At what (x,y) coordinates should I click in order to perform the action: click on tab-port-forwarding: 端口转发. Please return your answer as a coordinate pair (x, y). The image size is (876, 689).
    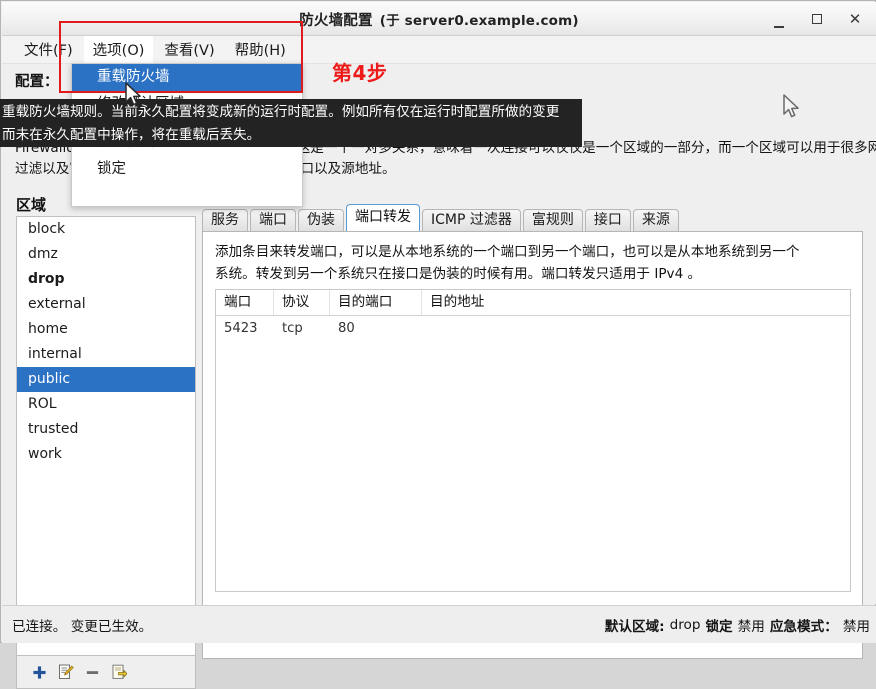
    Looking at the image, I should click on (383, 218).